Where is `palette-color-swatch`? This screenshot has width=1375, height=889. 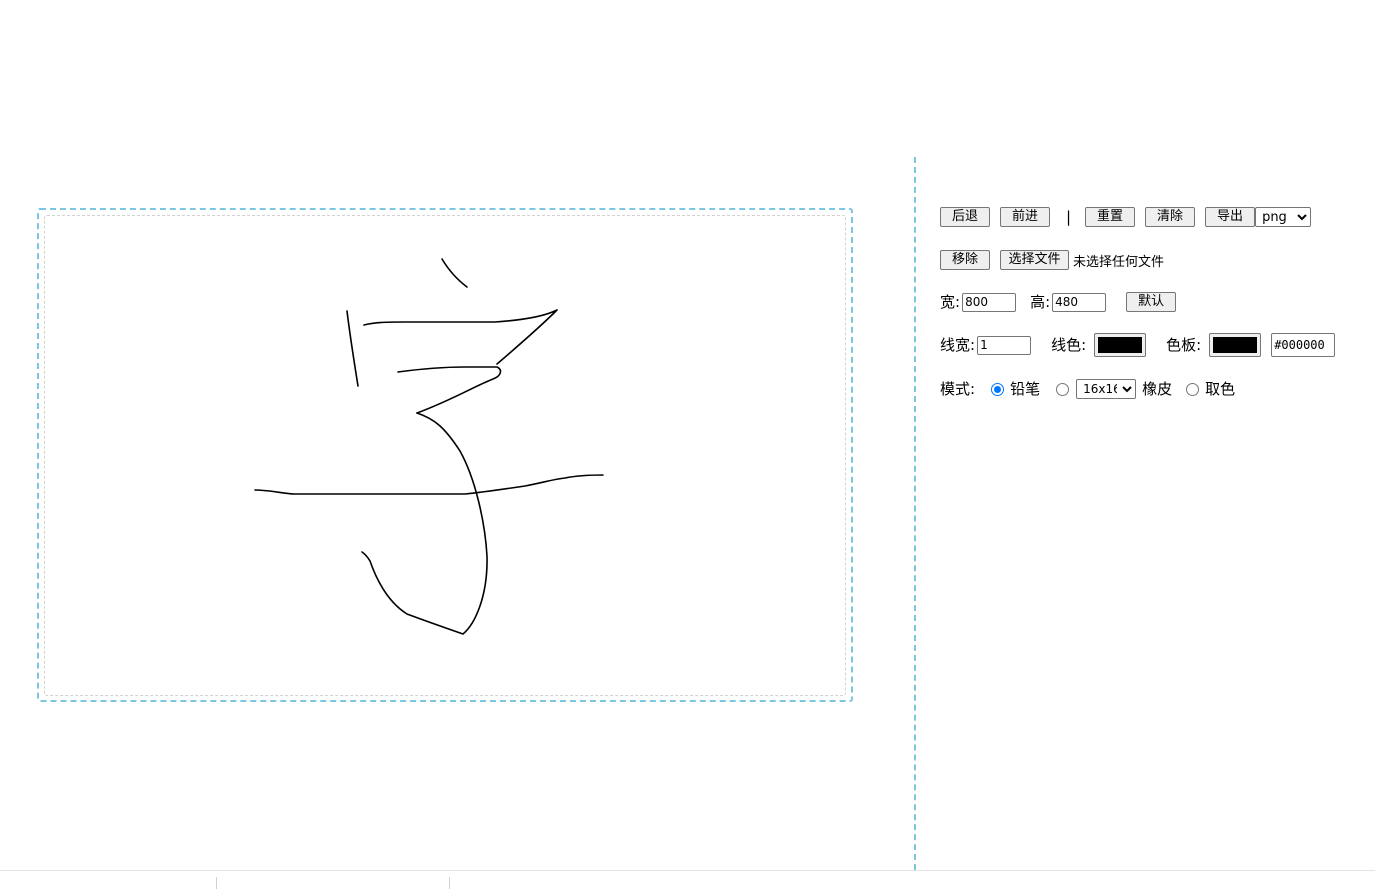 palette-color-swatch is located at coordinates (1235, 345).